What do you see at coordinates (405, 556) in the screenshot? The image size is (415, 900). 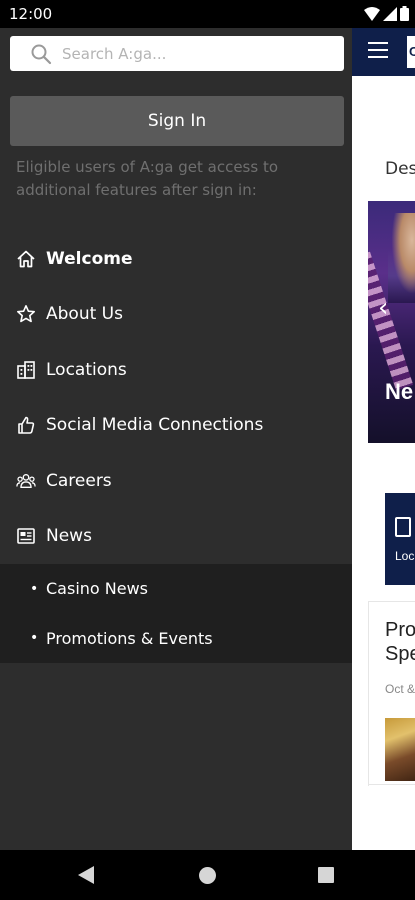 I see `locations-card-label: Loc` at bounding box center [405, 556].